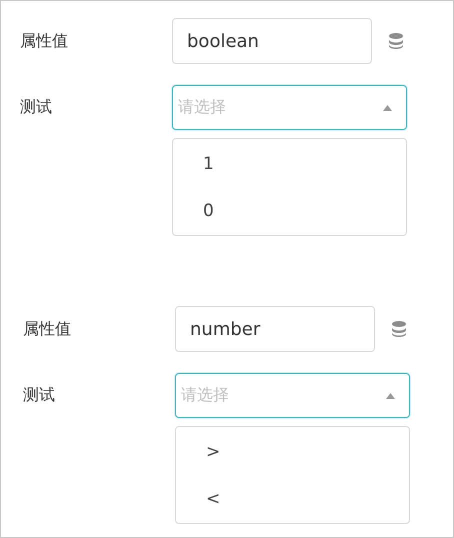 This screenshot has width=454, height=538. What do you see at coordinates (272, 41) in the screenshot?
I see `input-field: boolean` at bounding box center [272, 41].